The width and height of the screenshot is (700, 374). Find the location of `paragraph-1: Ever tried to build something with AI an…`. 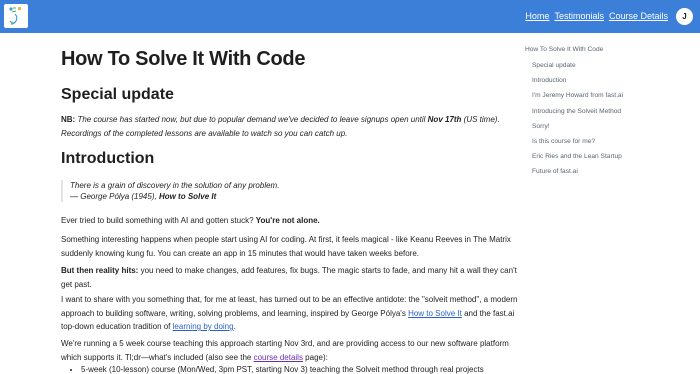

paragraph-1: Ever tried to build something with AI an… is located at coordinates (291, 221).